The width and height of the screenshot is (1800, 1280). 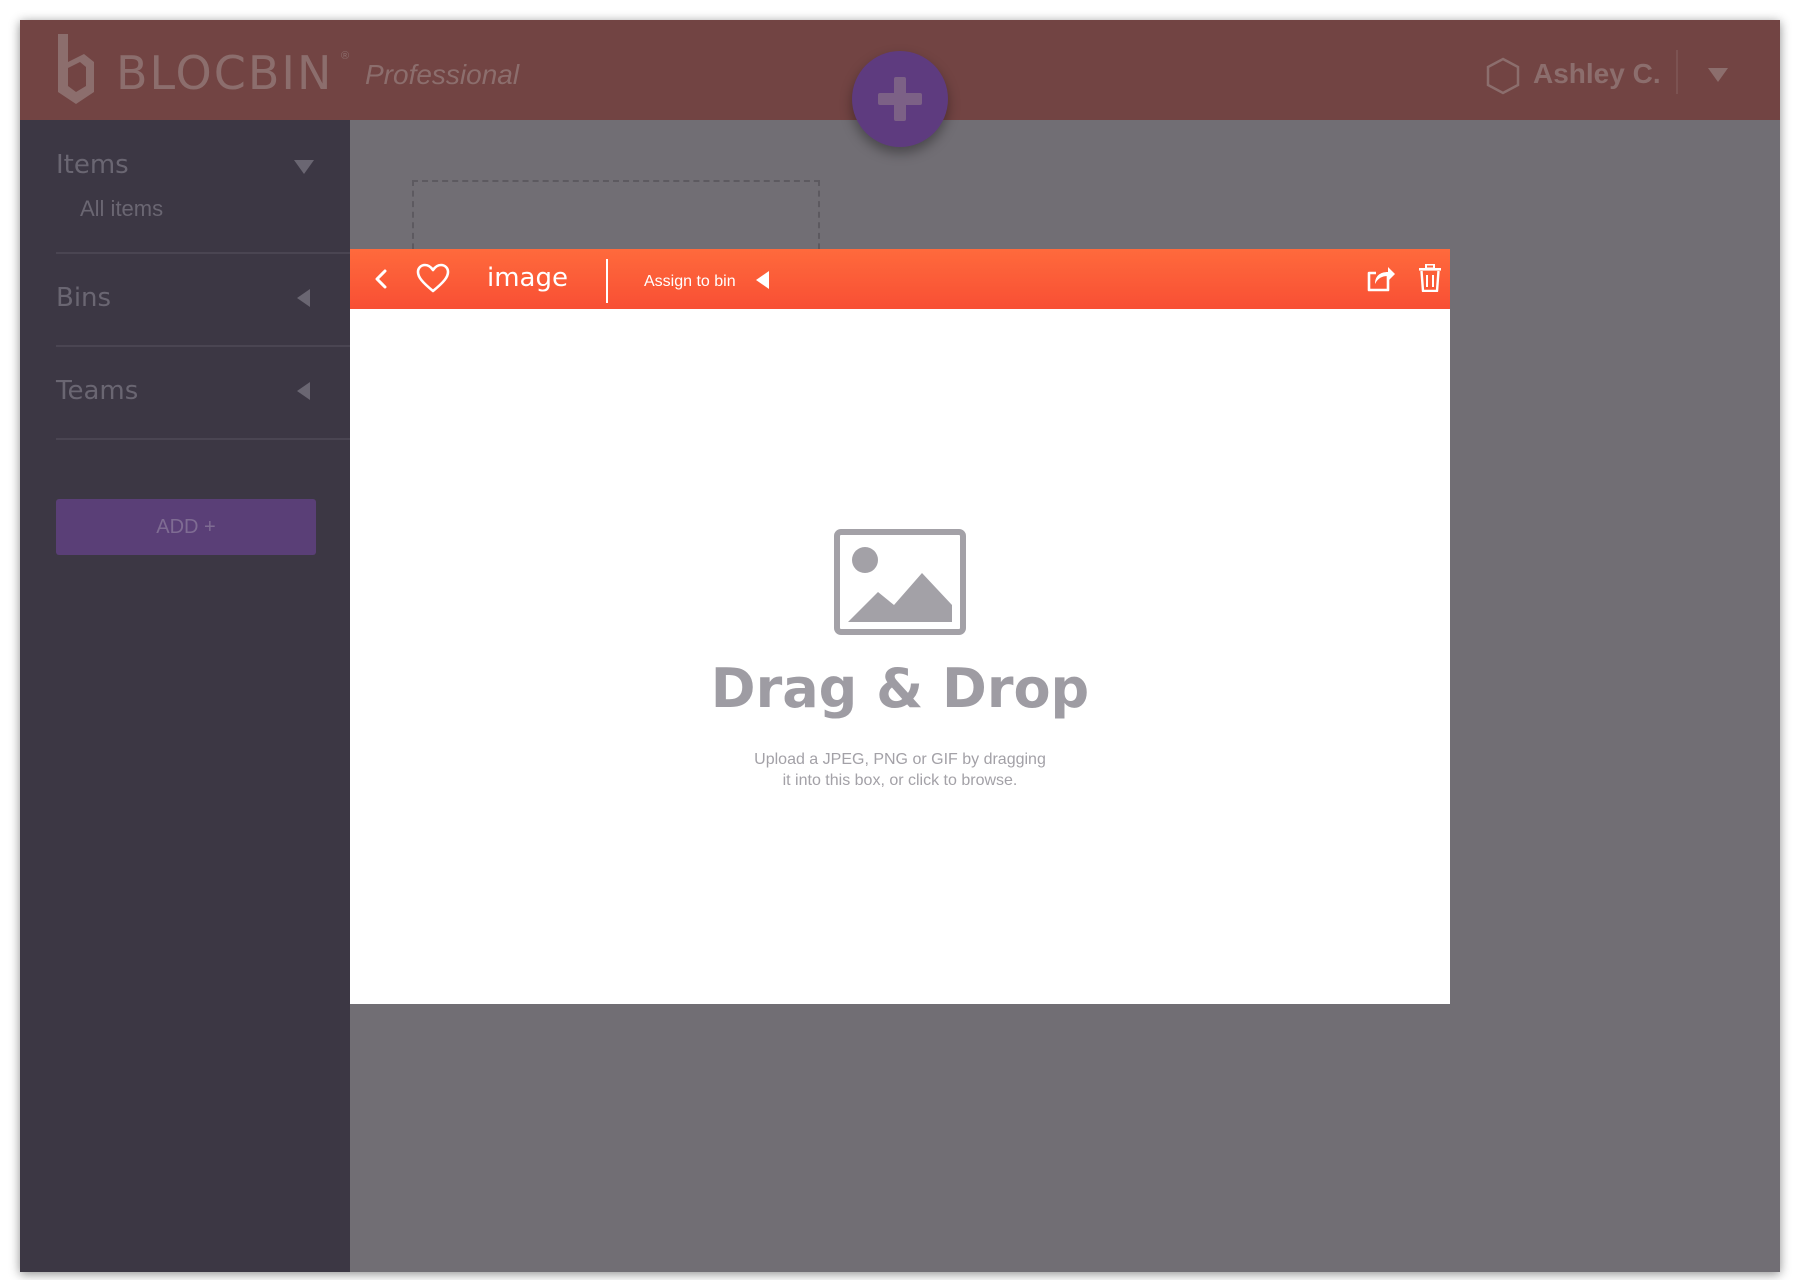 What do you see at coordinates (304, 167) in the screenshot?
I see `items-chevron-down-icon` at bounding box center [304, 167].